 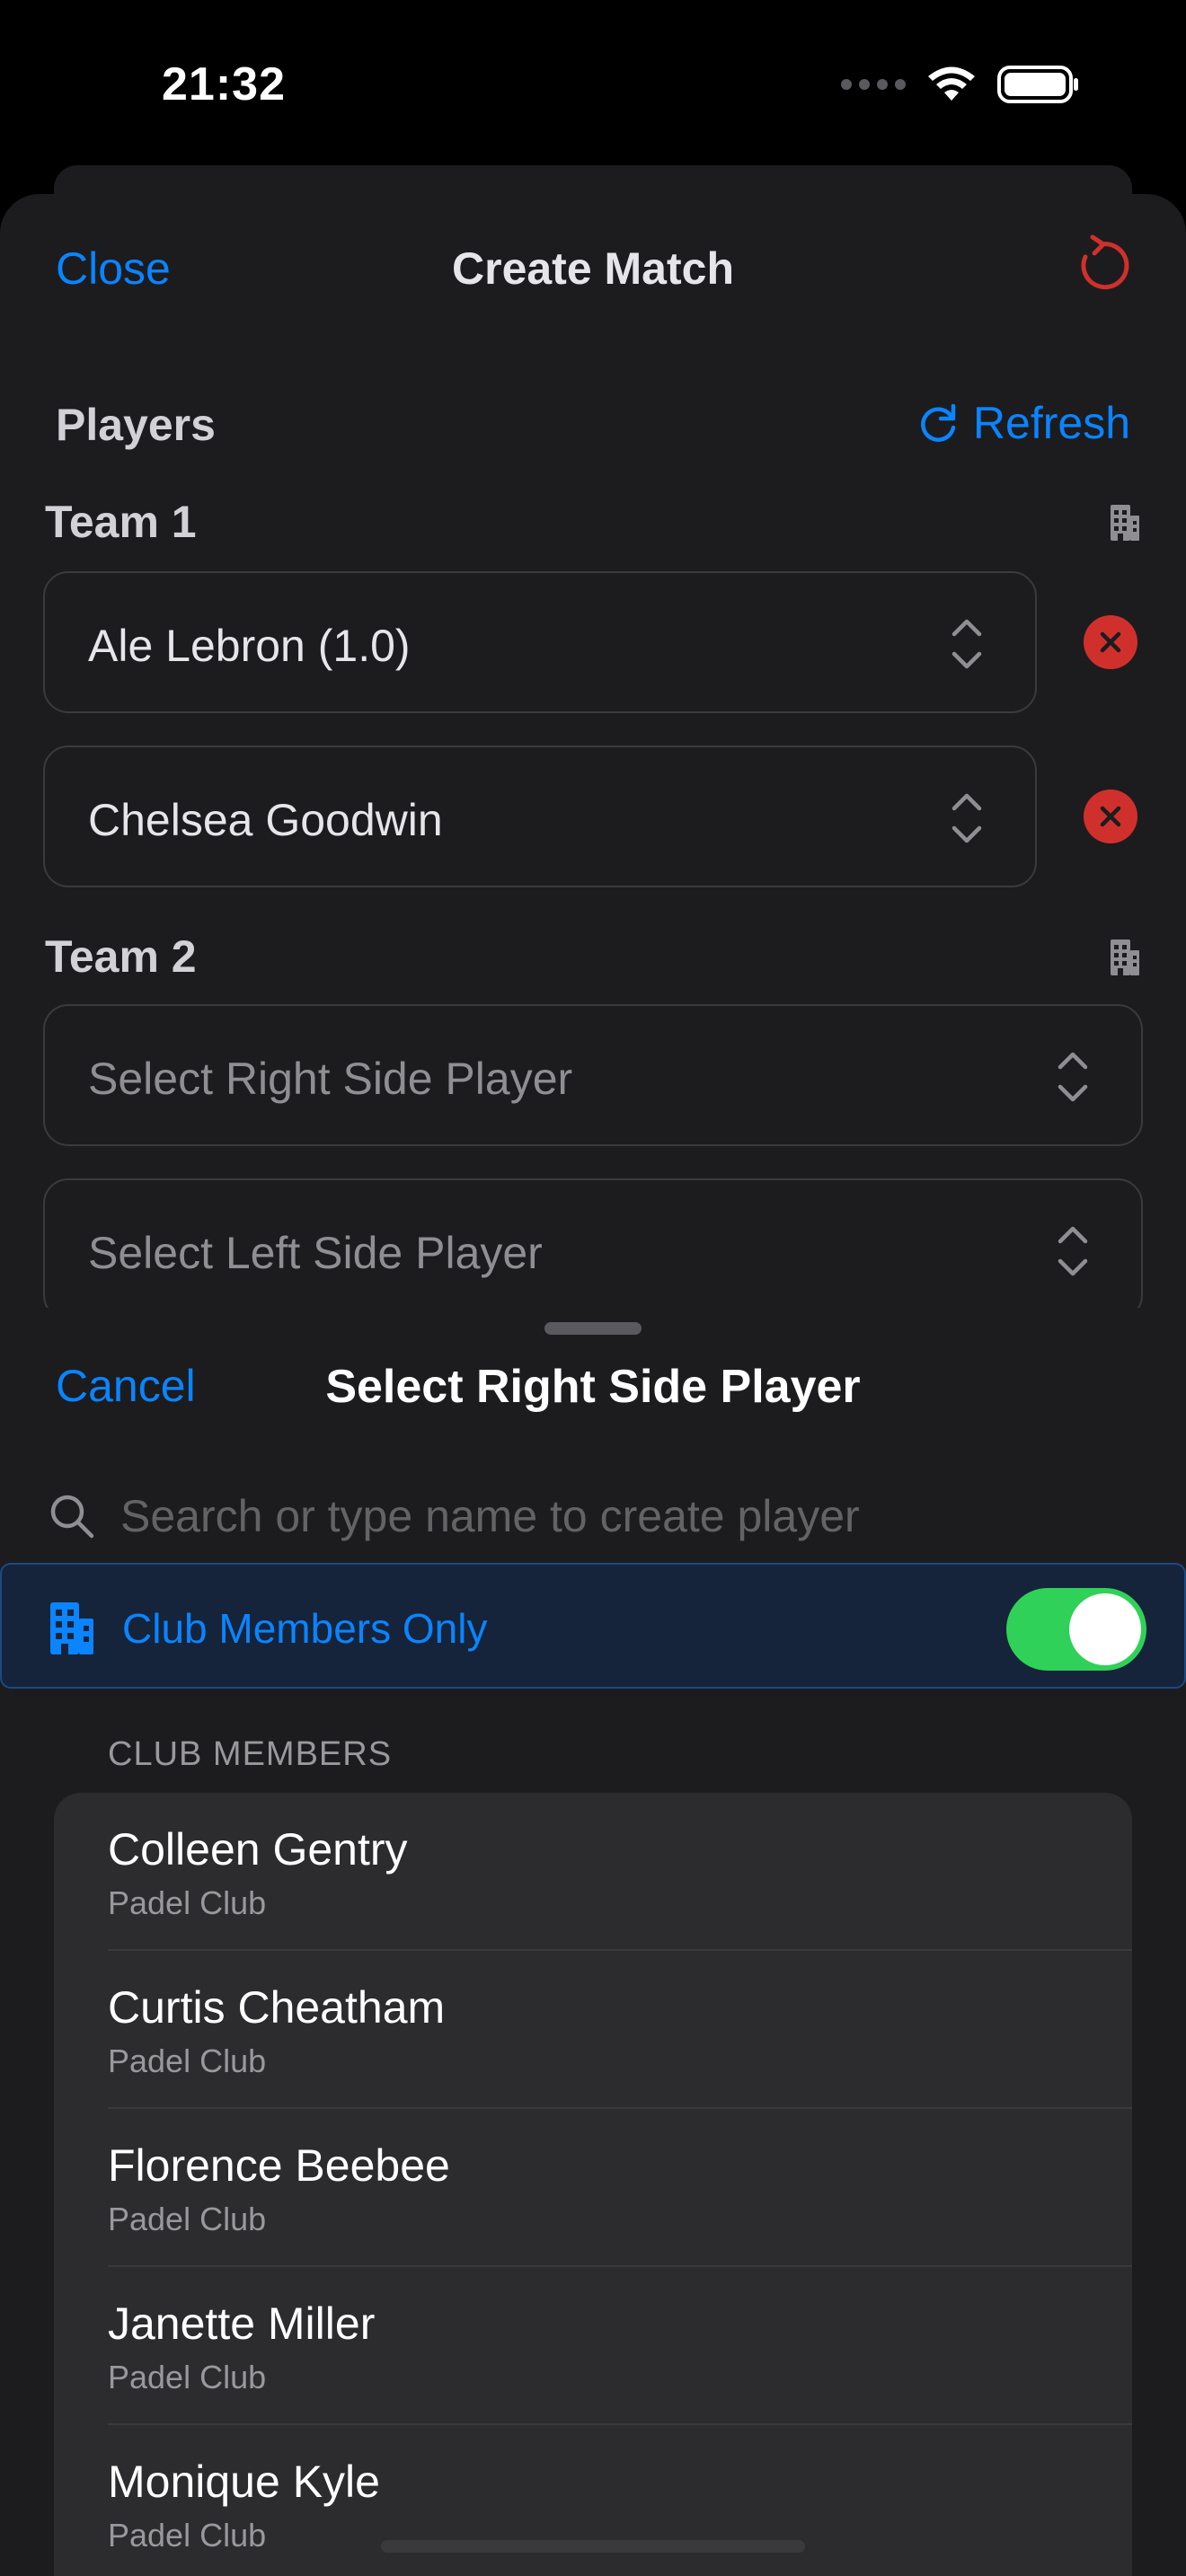 I want to click on list-item: Monique Kyle Padel Club, so click(x=593, y=2500).